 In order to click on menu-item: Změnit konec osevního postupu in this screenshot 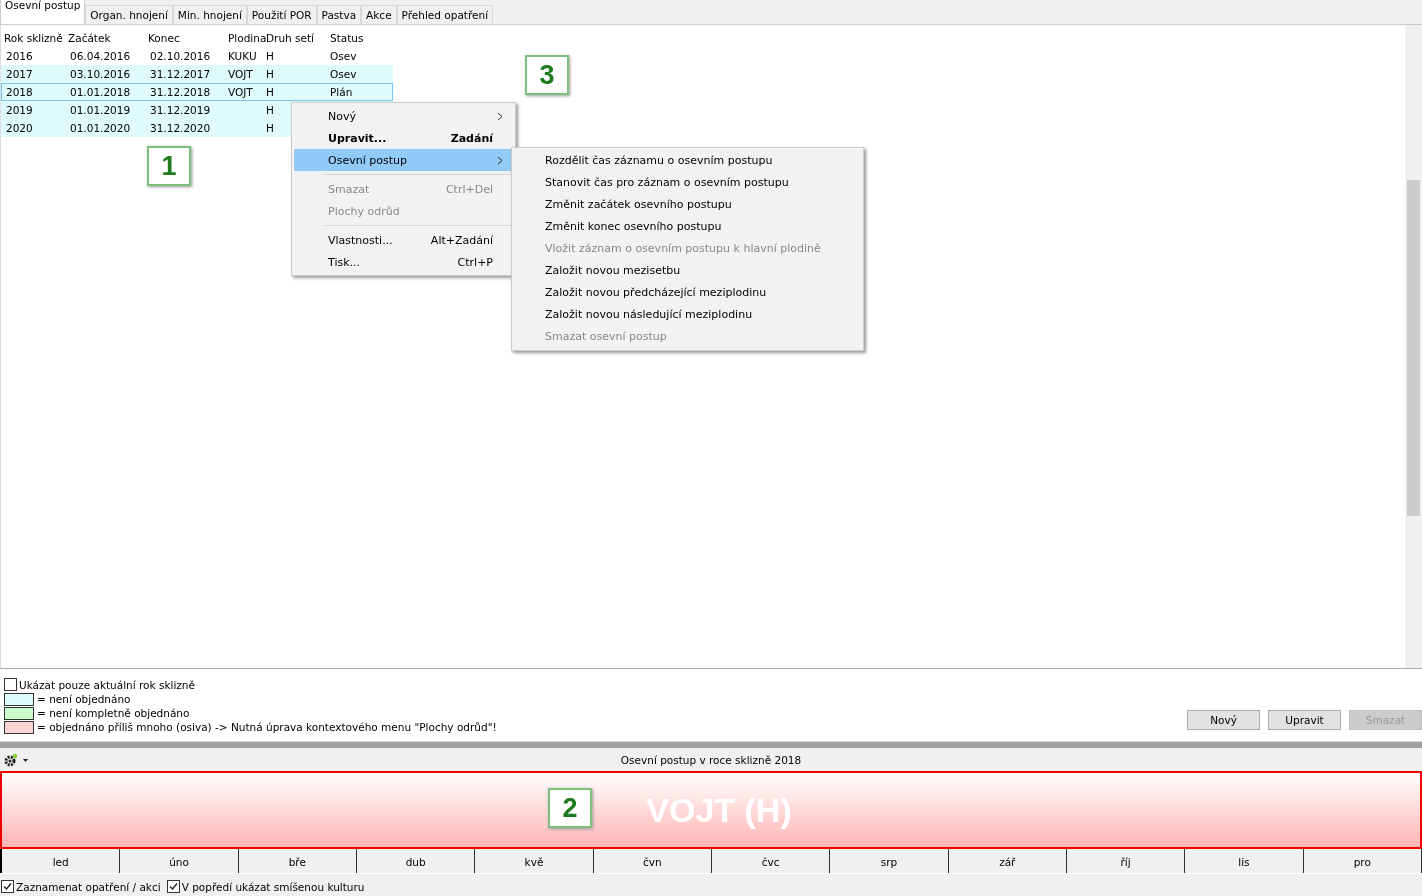, I will do `click(687, 227)`.